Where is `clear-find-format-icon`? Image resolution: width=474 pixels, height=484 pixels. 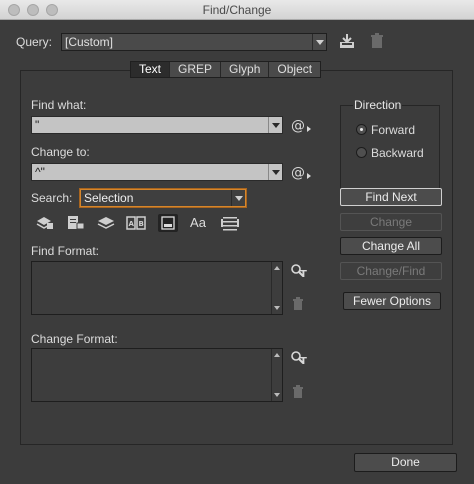
clear-find-format-icon is located at coordinates (298, 304).